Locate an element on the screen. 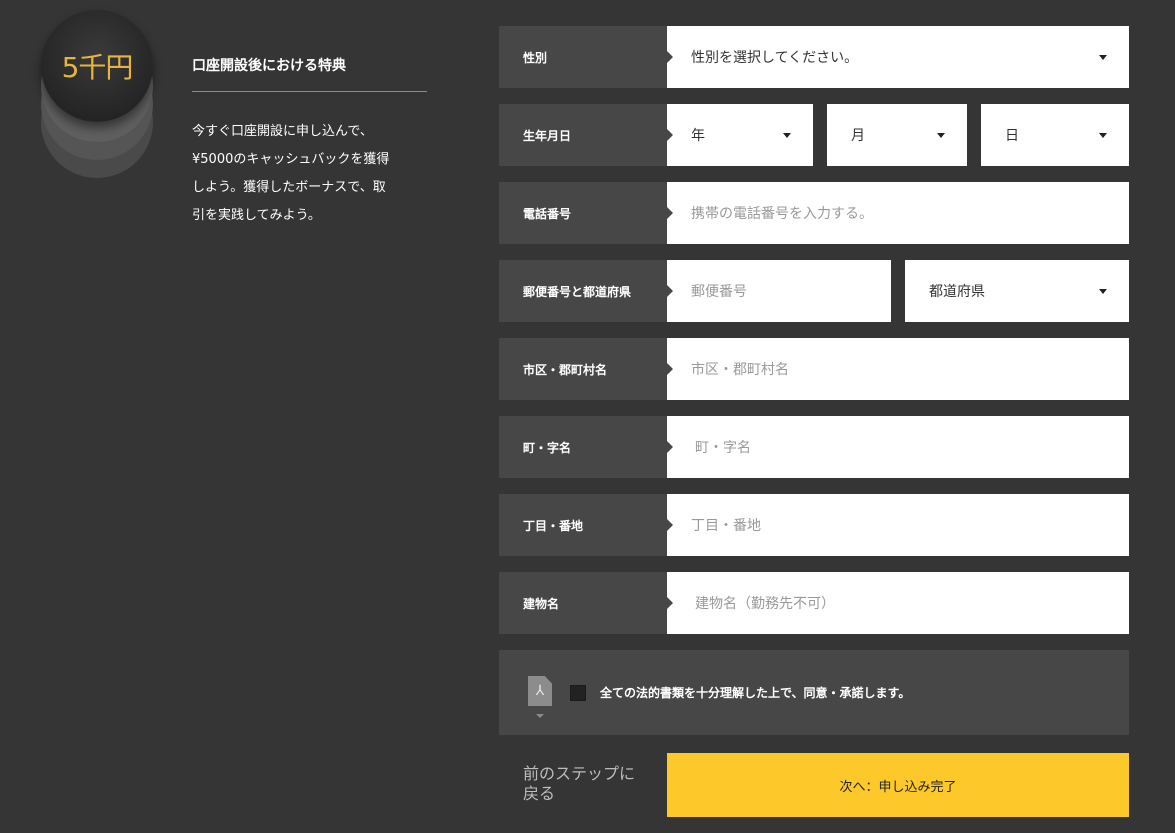  gender-select: 性別を選択してください。 is located at coordinates (898, 57).